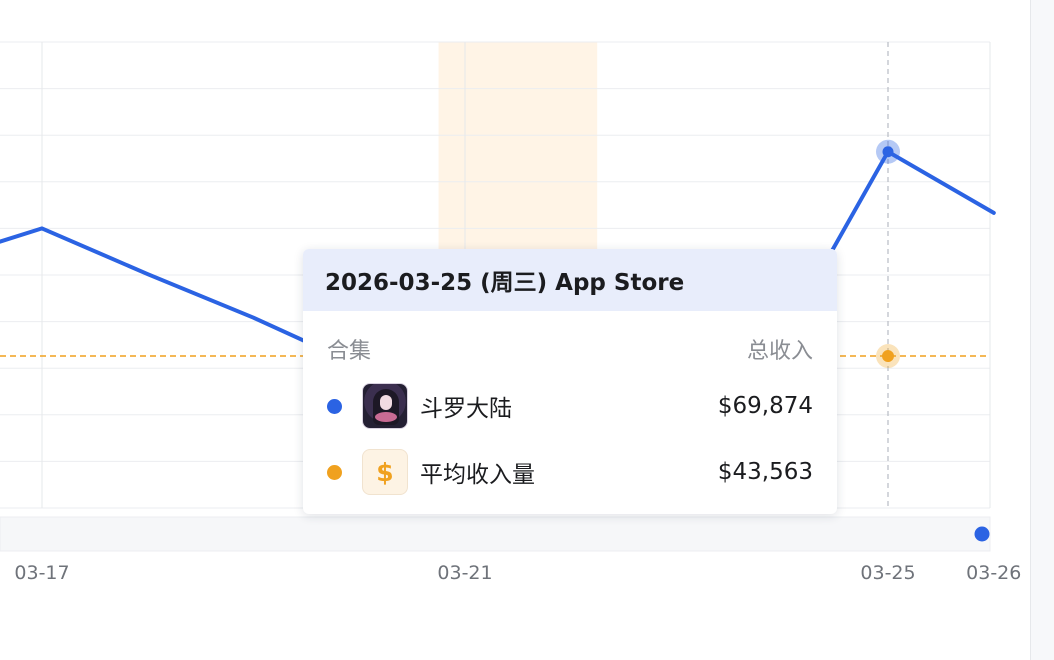 The width and height of the screenshot is (1054, 660). Describe the element at coordinates (888, 152) in the screenshot. I see `hover-point` at that location.